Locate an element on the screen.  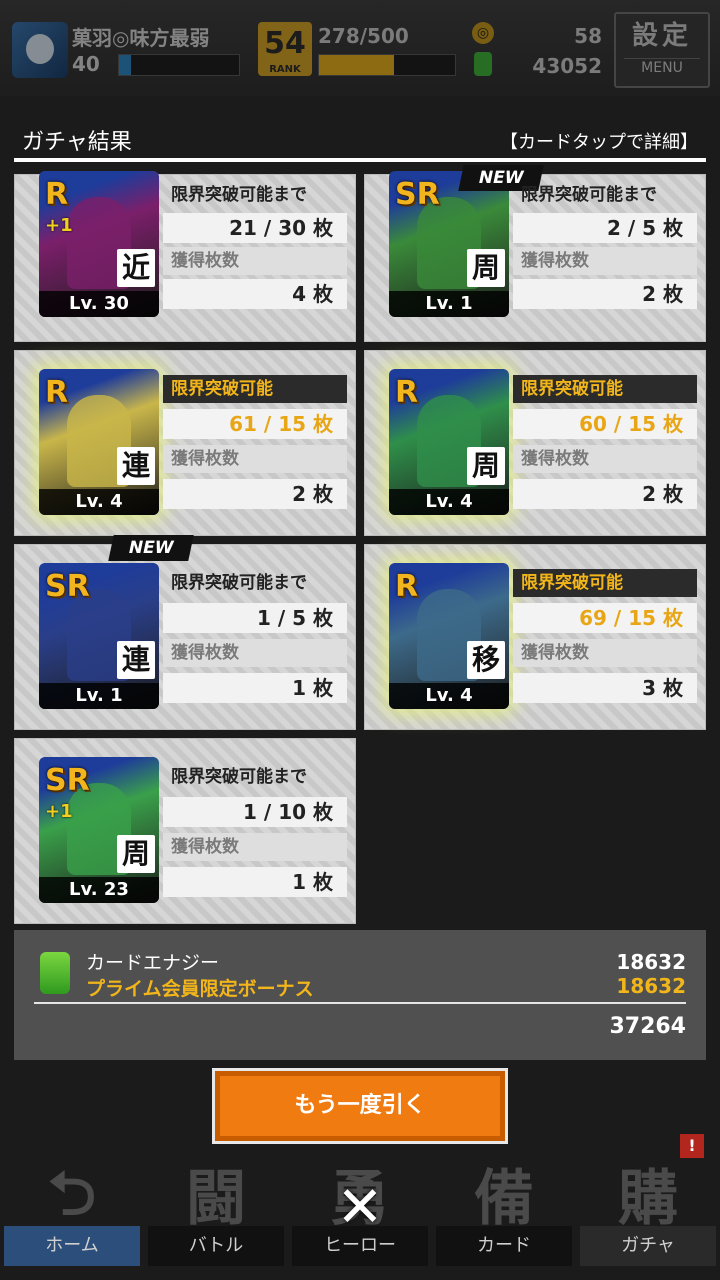
card-level: Lv. 30 is located at coordinates (99, 304).